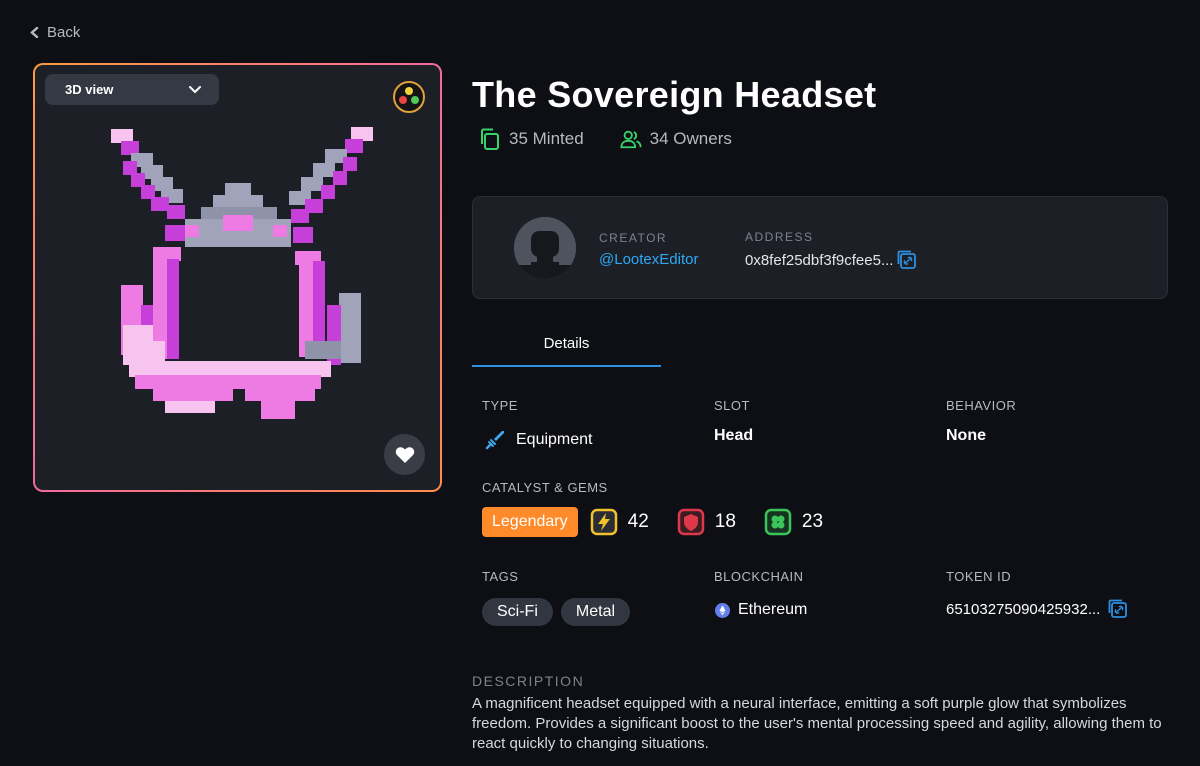 Image resolution: width=1200 pixels, height=766 pixels. What do you see at coordinates (409, 97) in the screenshot?
I see `palette-icon` at bounding box center [409, 97].